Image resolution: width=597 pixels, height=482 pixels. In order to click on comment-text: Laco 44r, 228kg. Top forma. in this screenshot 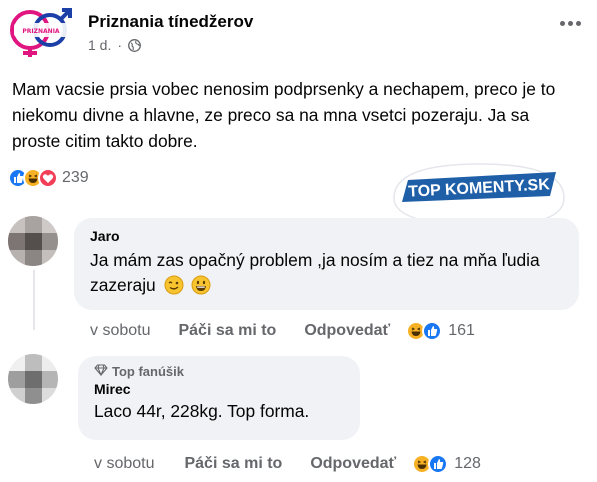, I will do `click(202, 411)`.